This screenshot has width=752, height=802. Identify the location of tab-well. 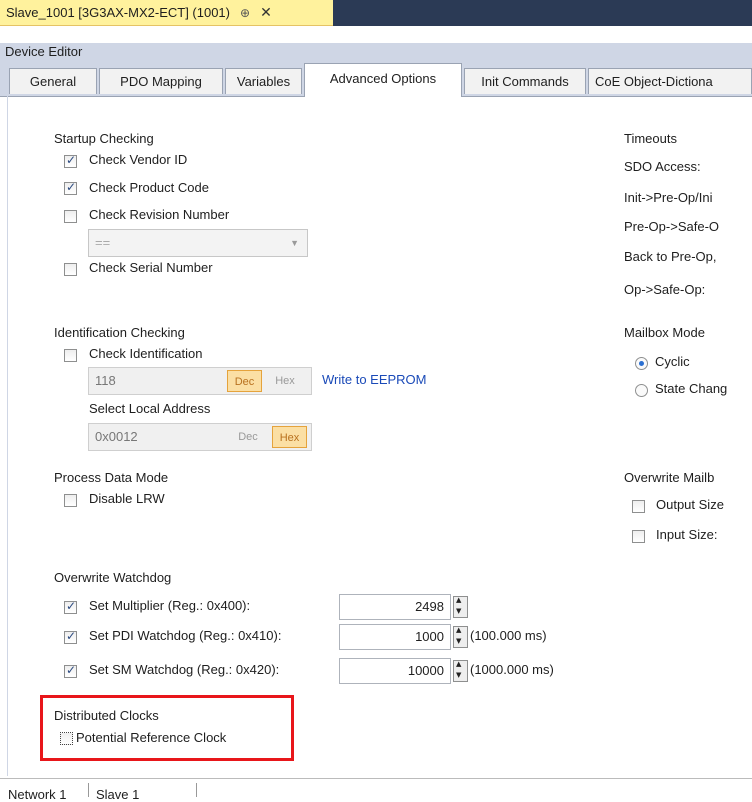
(542, 13).